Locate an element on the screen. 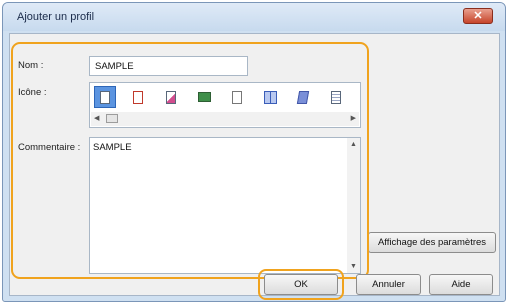 The image size is (508, 304). title-bar: Ajouter un profil ✕ is located at coordinates (254, 17).